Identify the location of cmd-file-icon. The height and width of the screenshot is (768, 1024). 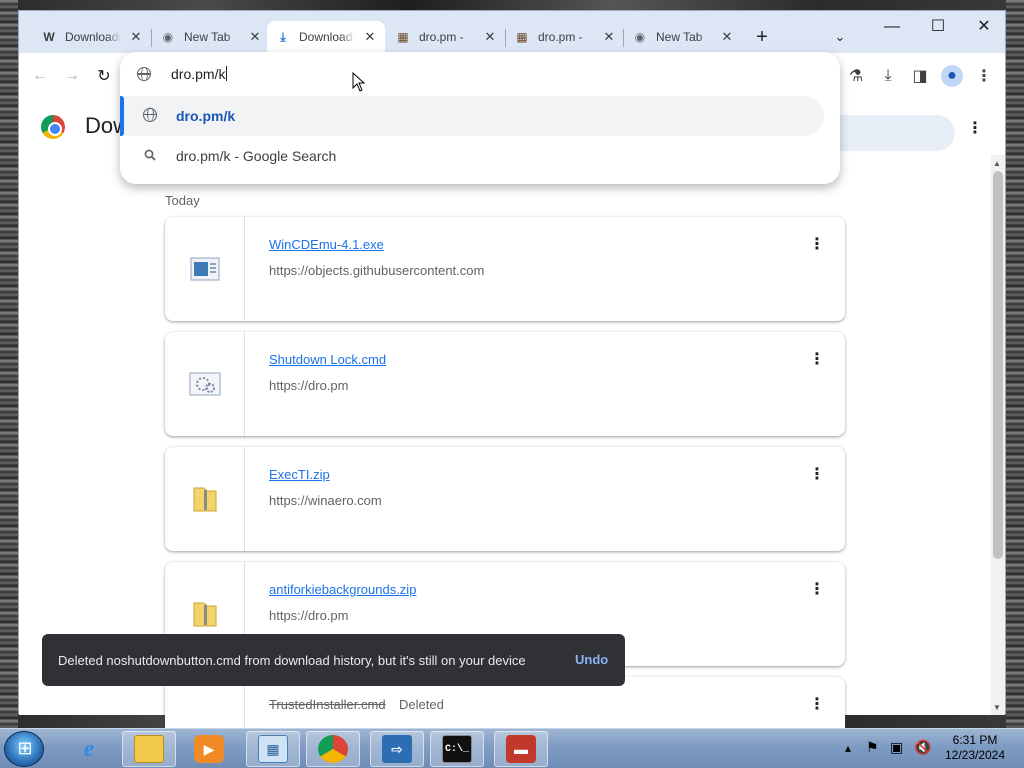
(205, 384).